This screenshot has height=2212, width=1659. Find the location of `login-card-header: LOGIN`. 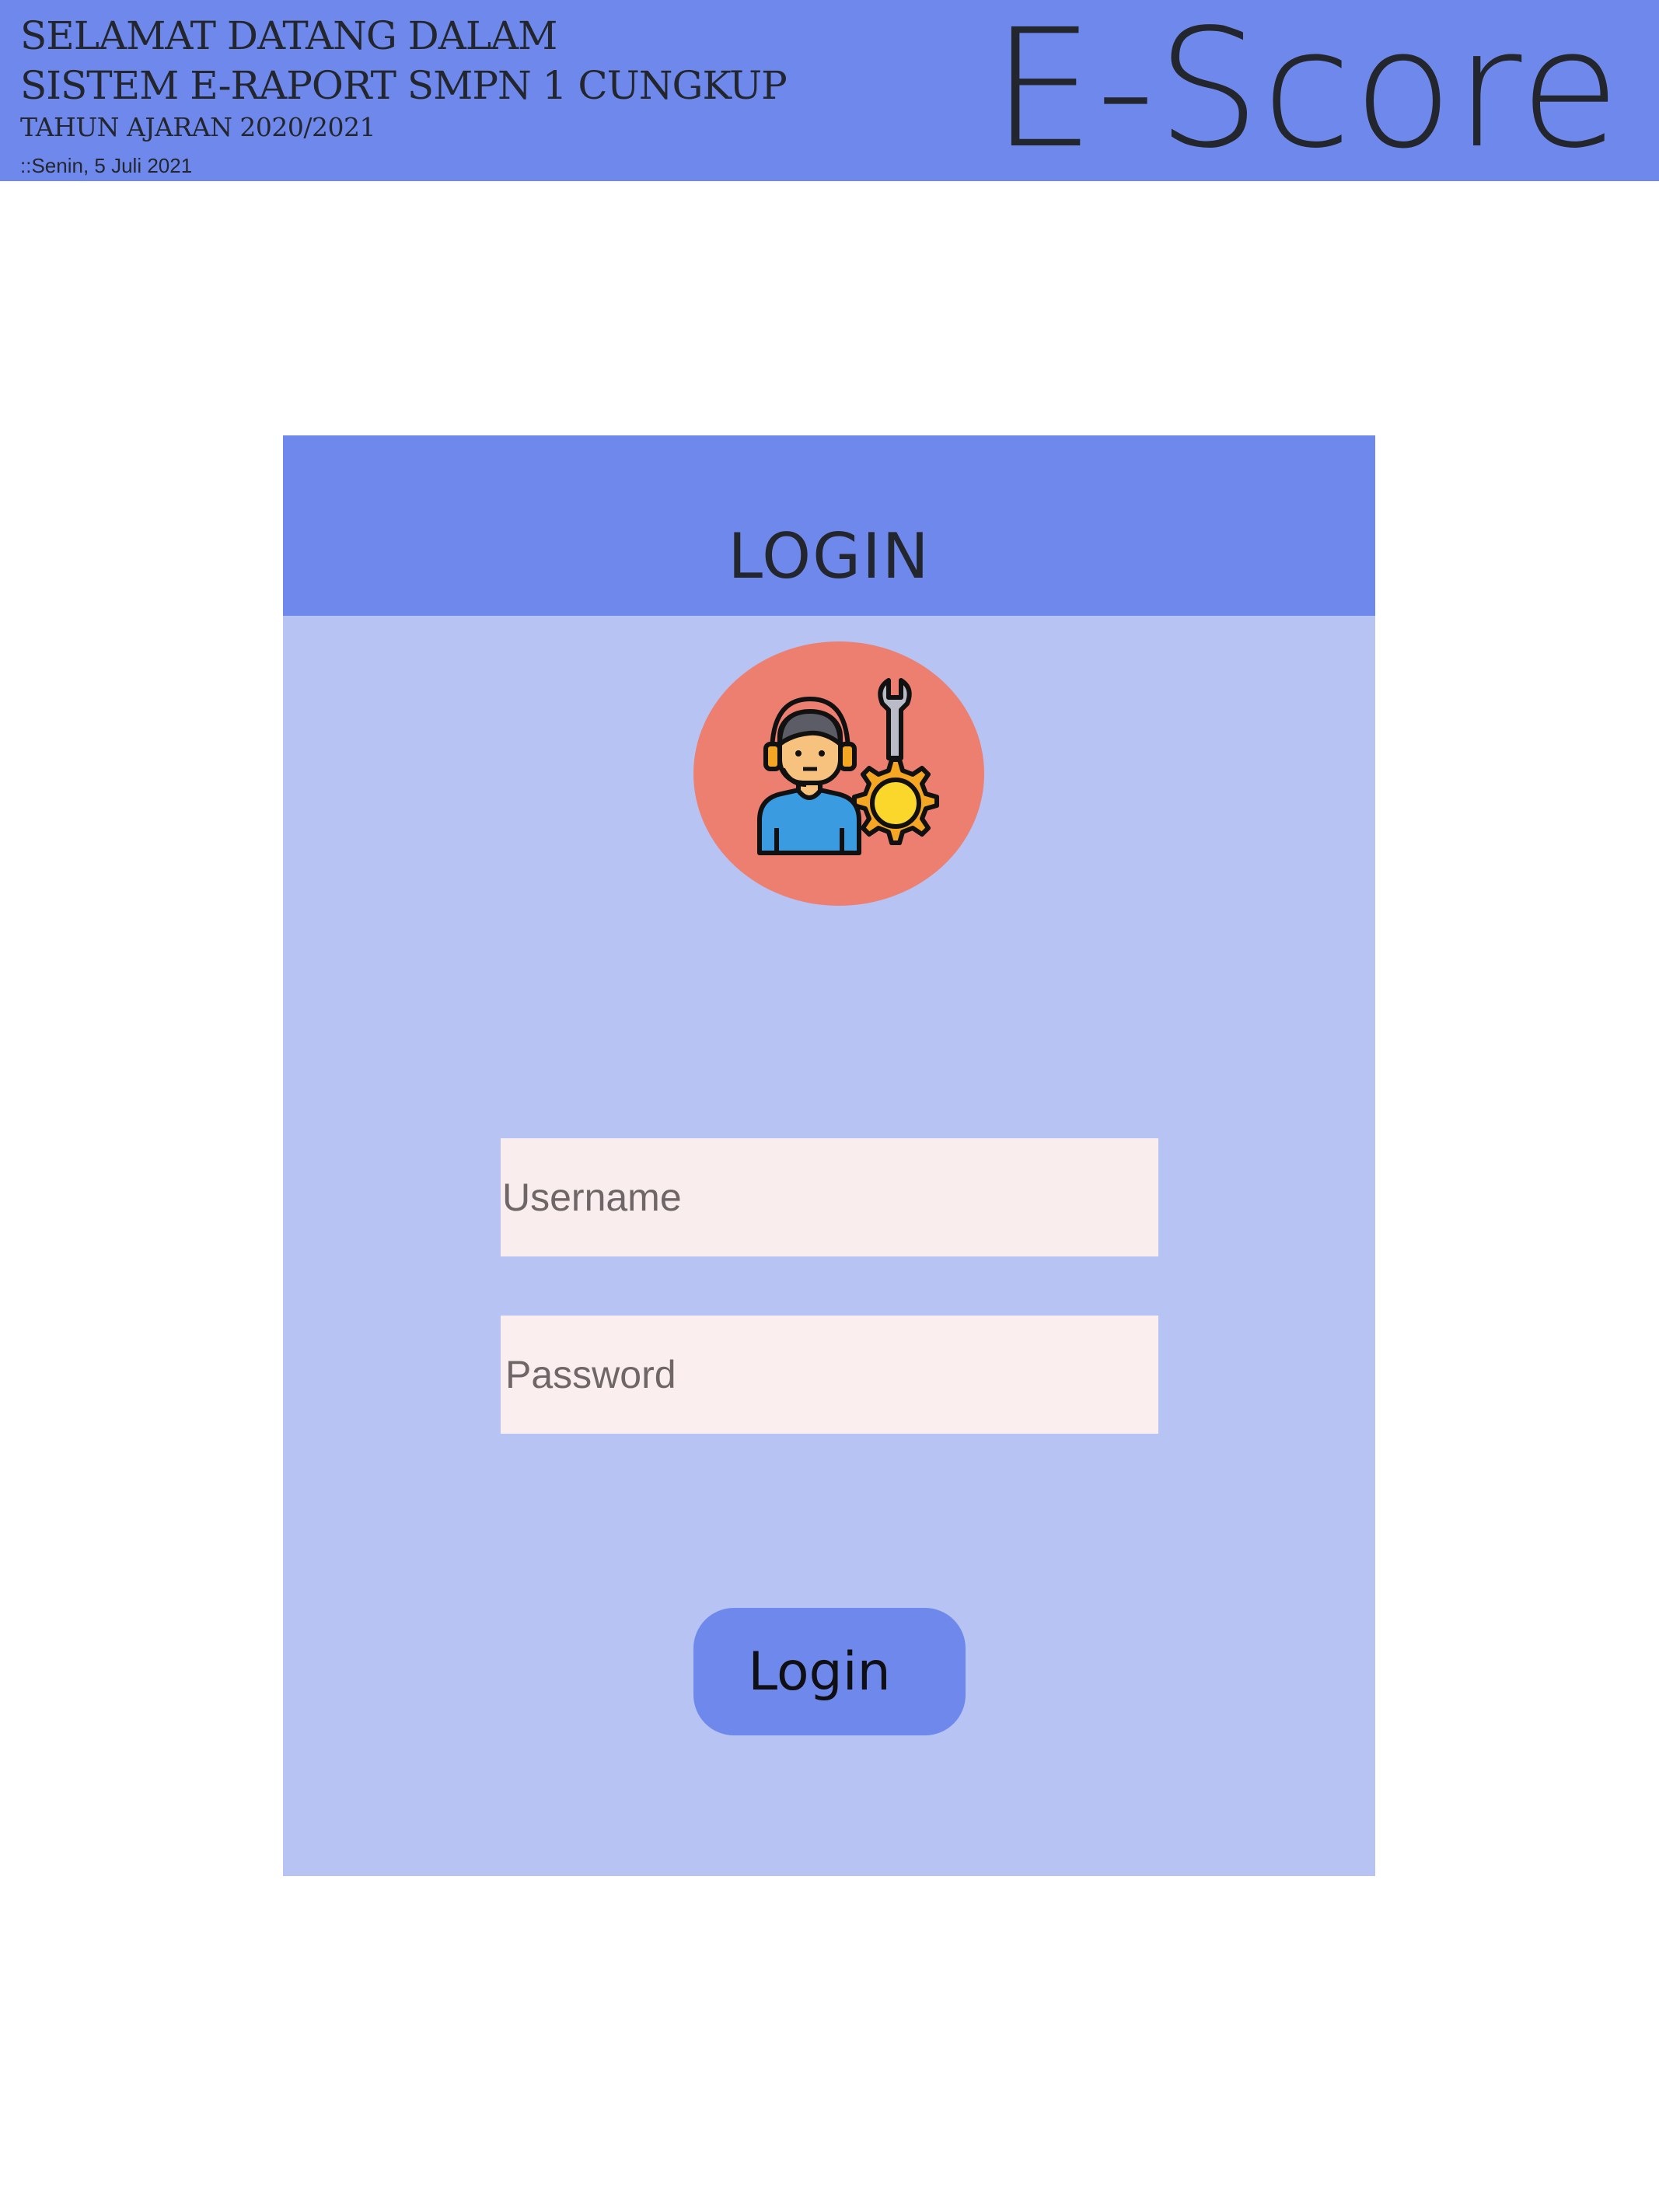

login-card-header: LOGIN is located at coordinates (829, 525).